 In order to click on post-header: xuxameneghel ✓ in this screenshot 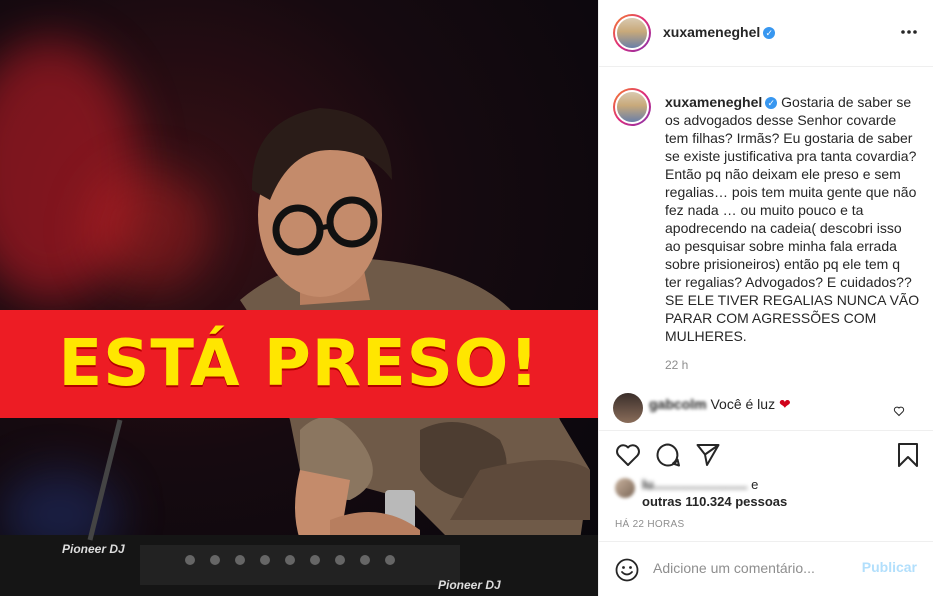, I will do `click(766, 33)`.